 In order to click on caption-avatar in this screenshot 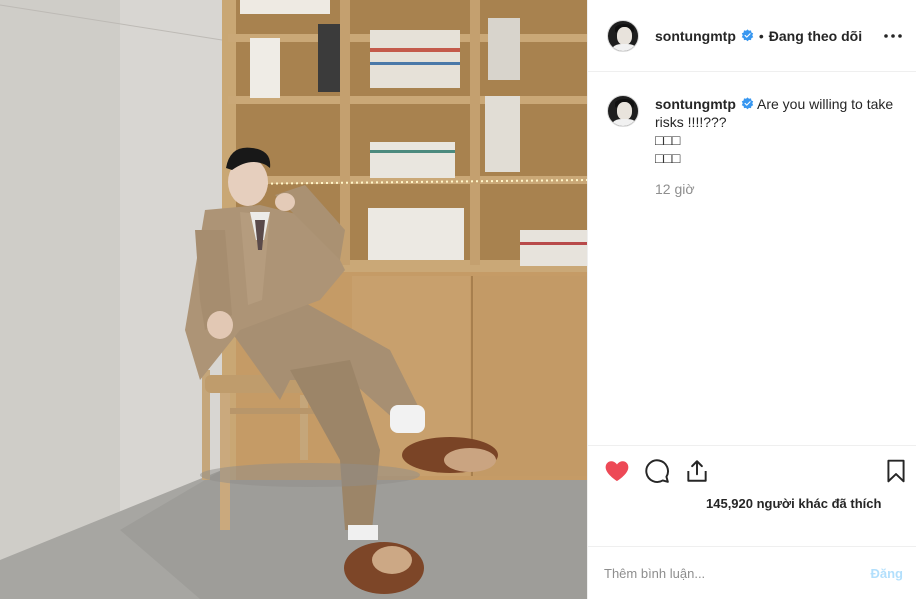, I will do `click(623, 111)`.